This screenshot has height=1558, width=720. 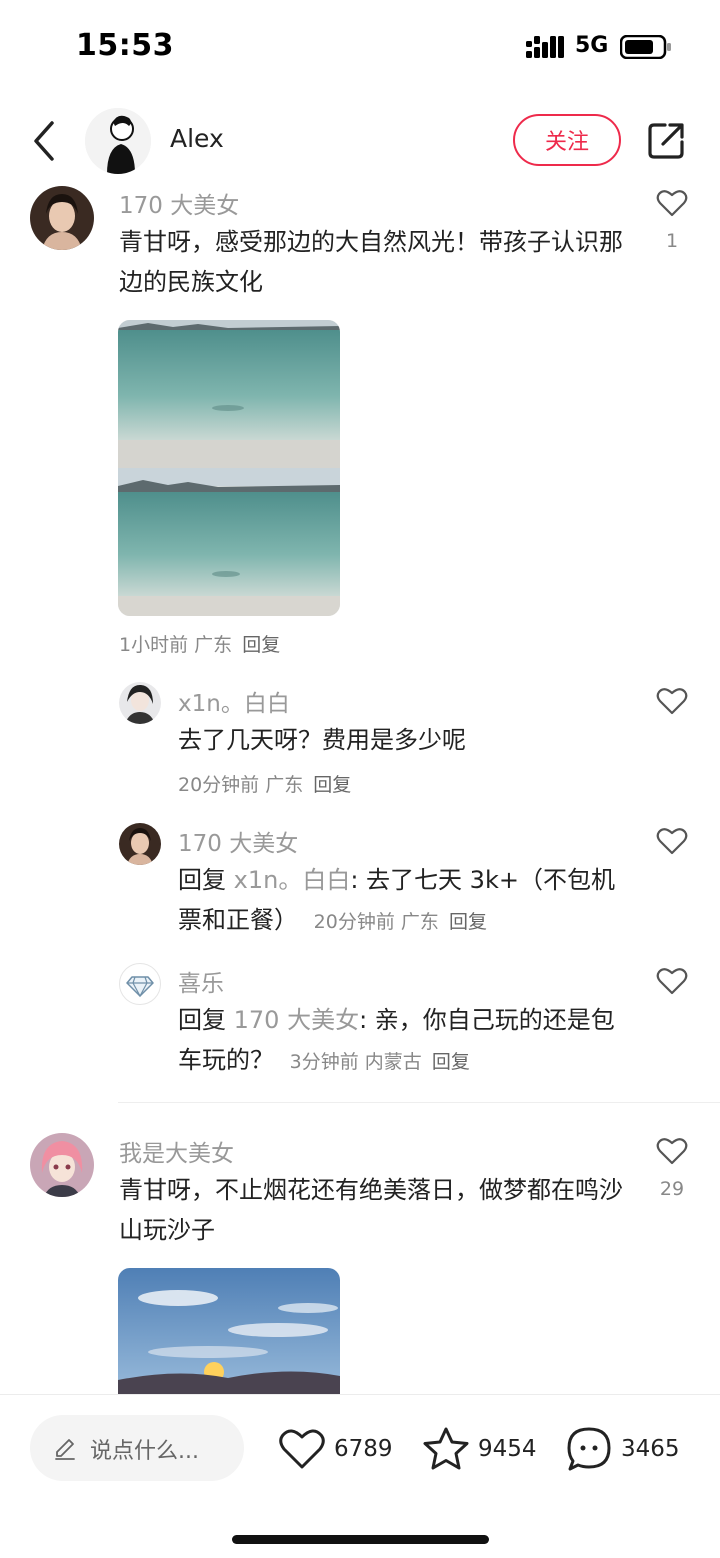 What do you see at coordinates (371, 1210) in the screenshot?
I see `comment-text: 青甘呀，不止烟花还有绝美落日，做梦都在鸣沙山玩沙子` at bounding box center [371, 1210].